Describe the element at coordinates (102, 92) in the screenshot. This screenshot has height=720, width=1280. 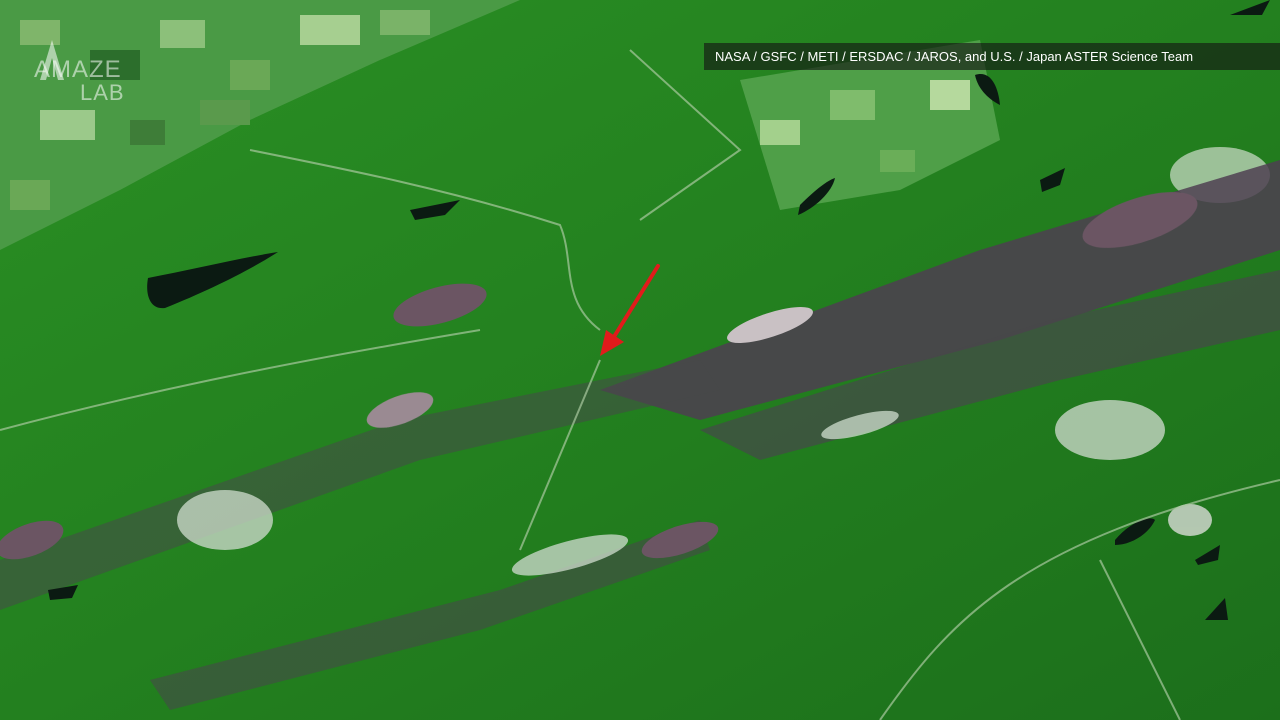
I see `logo-line-2: LAB` at that location.